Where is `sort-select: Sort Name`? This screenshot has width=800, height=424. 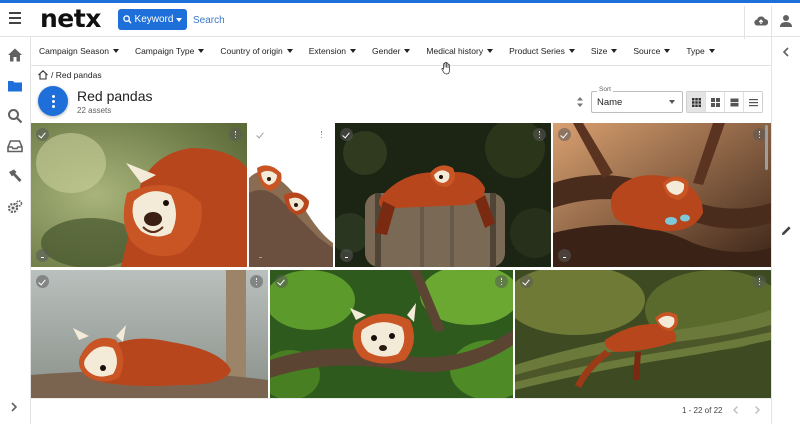
sort-select: Sort Name is located at coordinates (637, 99).